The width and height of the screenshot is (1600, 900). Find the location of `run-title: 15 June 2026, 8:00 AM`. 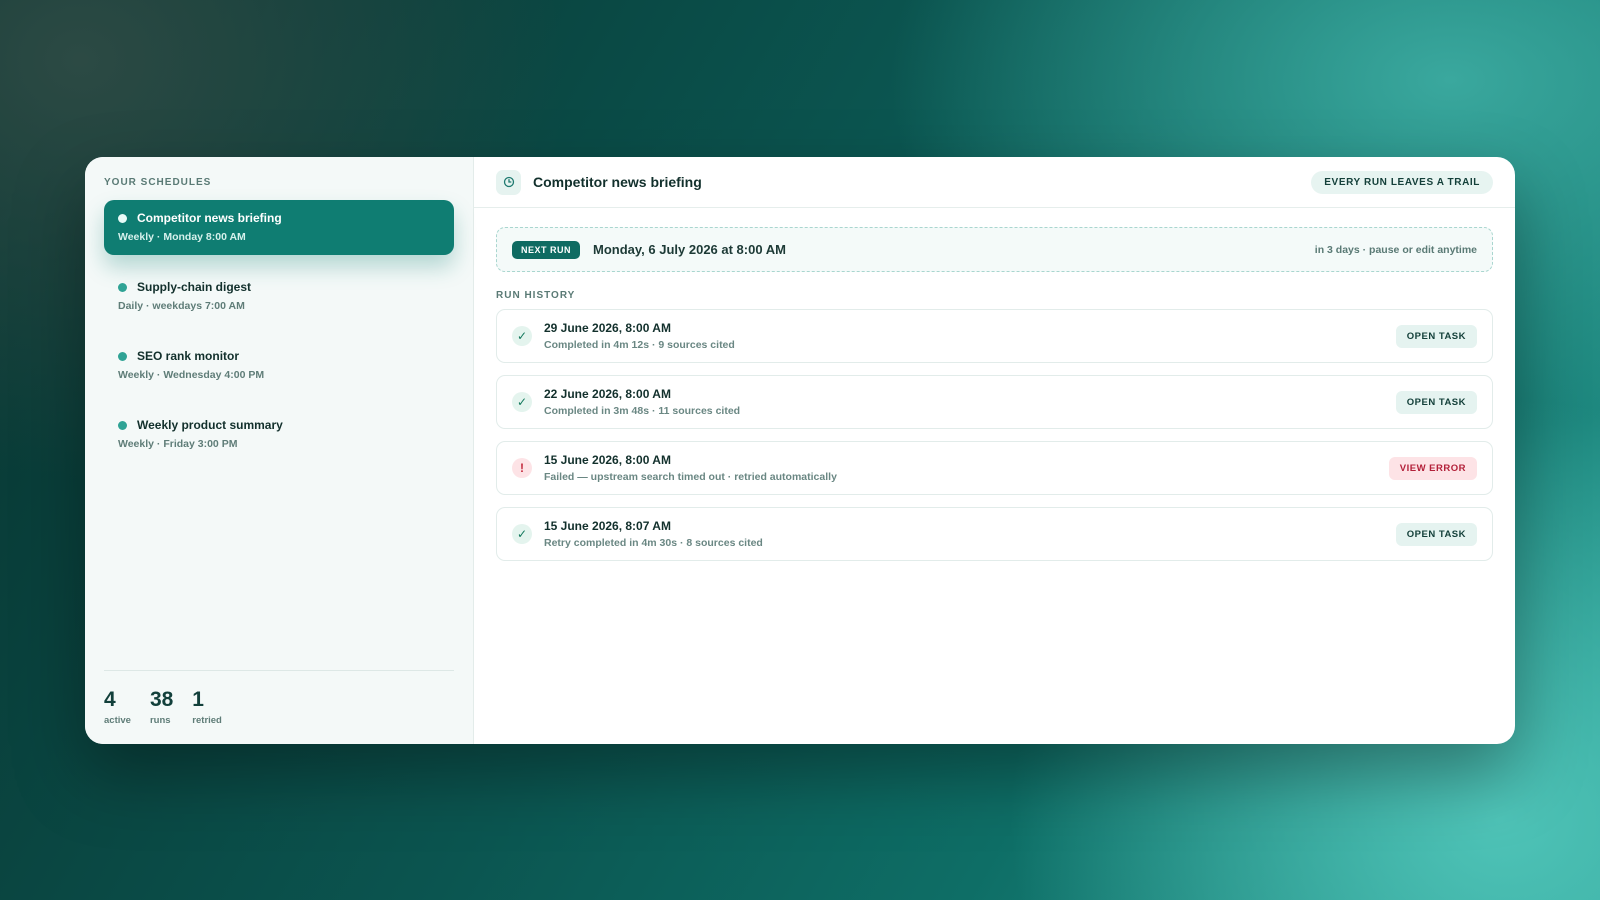

run-title: 15 June 2026, 8:00 AM is located at coordinates (607, 460).